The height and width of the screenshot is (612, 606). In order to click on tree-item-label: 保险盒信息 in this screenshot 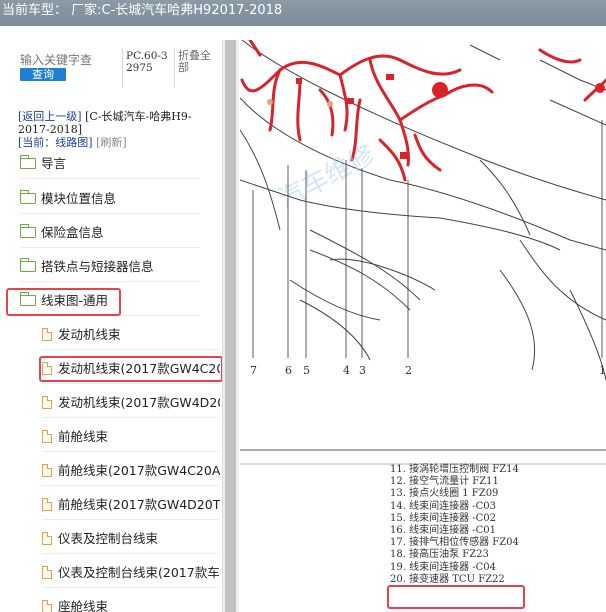, I will do `click(72, 232)`.